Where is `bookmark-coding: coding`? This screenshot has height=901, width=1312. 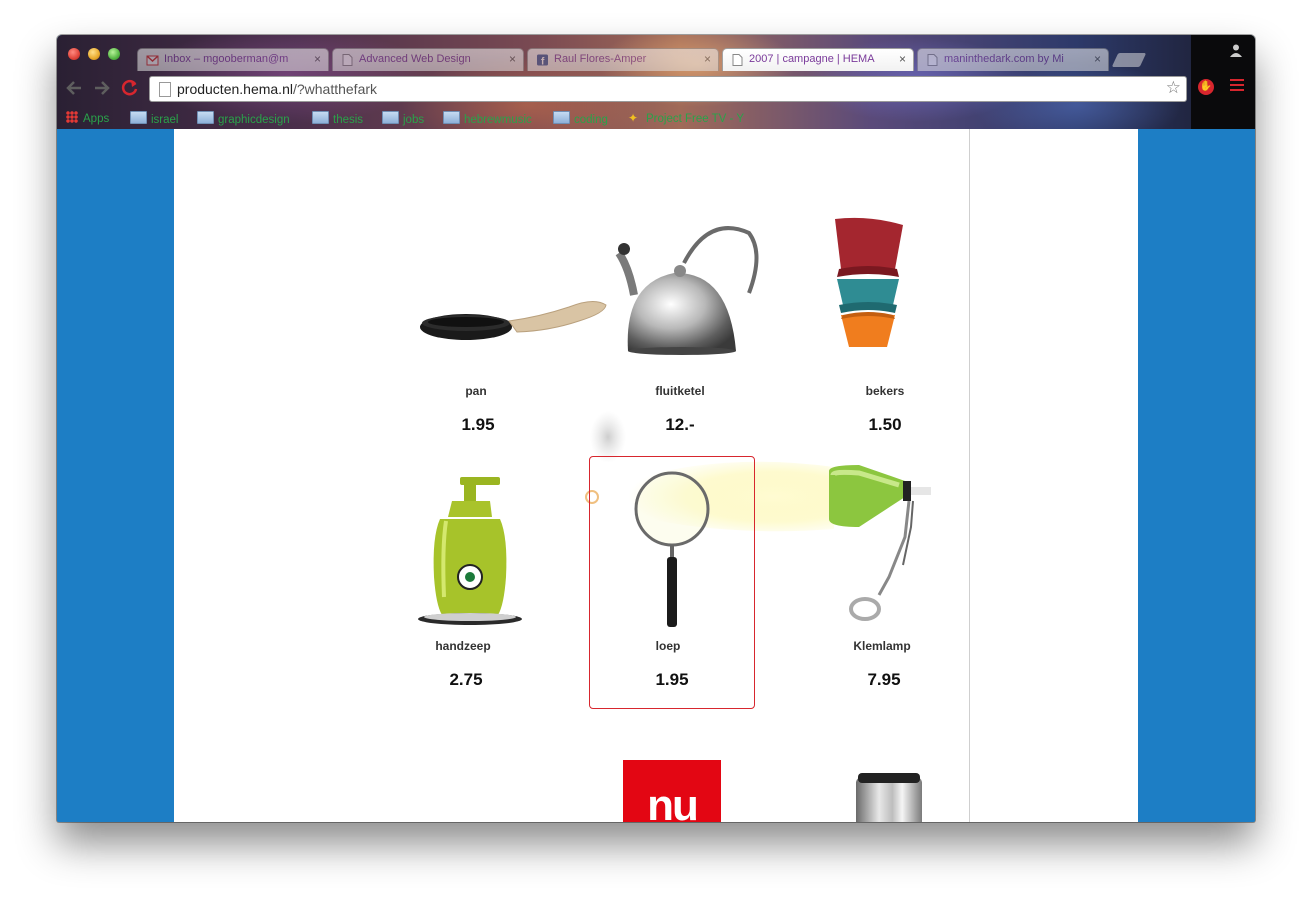
bookmark-coding: coding is located at coordinates (580, 118).